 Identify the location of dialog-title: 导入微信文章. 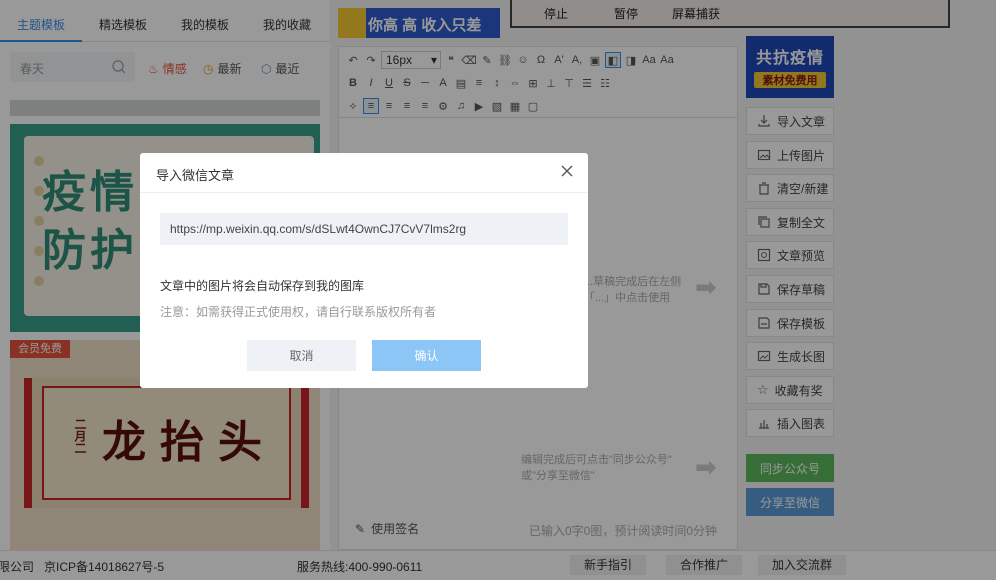
(195, 175).